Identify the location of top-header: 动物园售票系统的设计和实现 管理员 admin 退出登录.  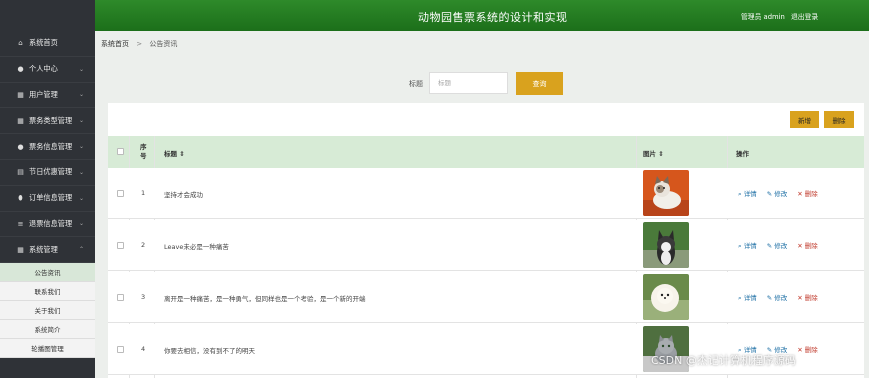
(482, 15).